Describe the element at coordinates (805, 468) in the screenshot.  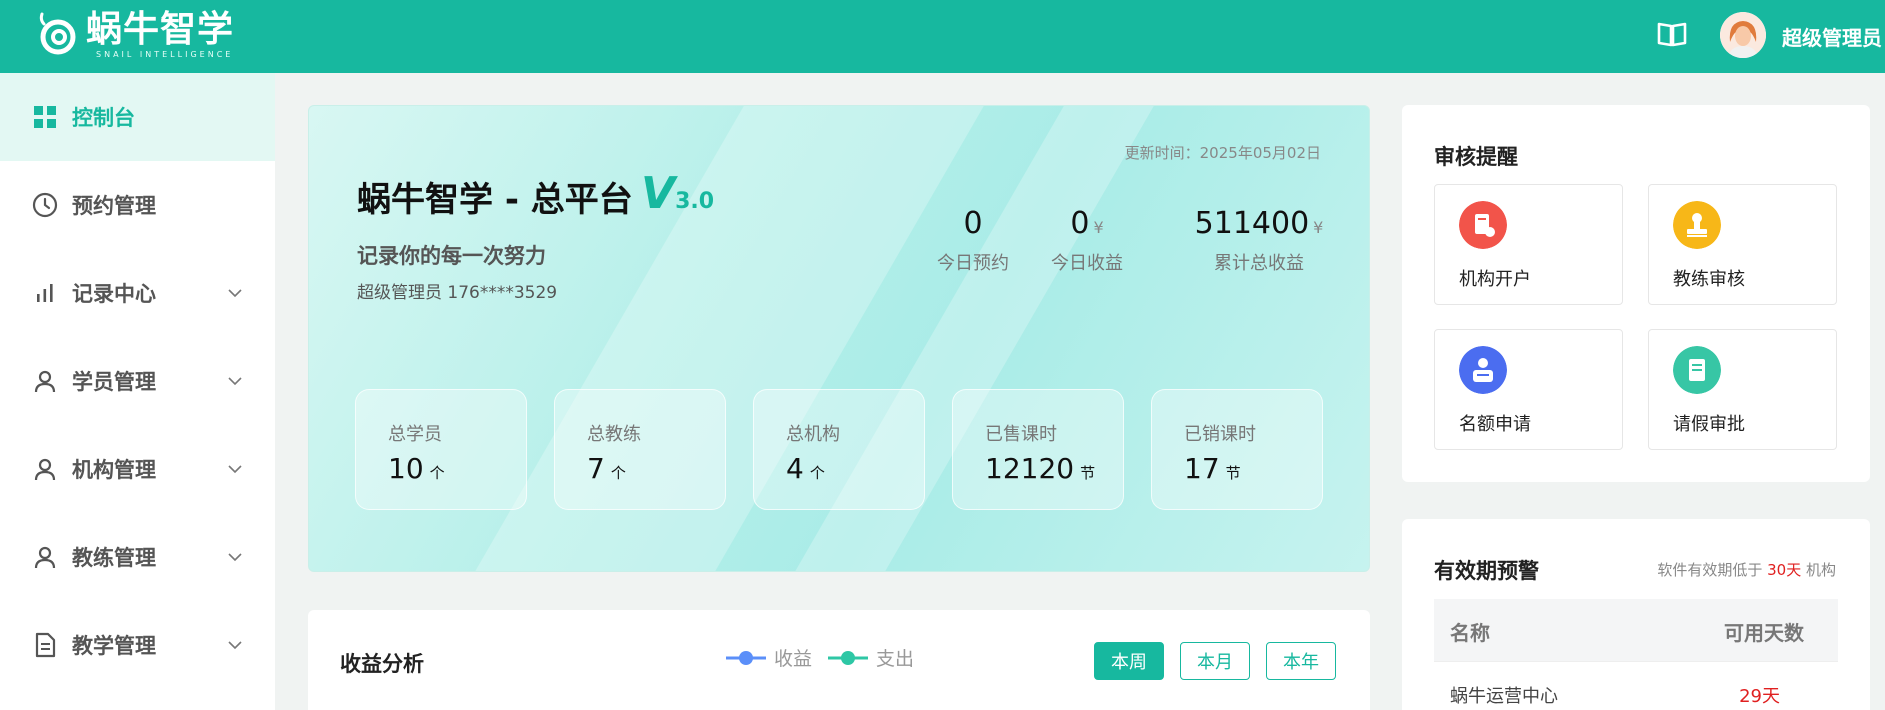
I see `stat-value: 4个` at that location.